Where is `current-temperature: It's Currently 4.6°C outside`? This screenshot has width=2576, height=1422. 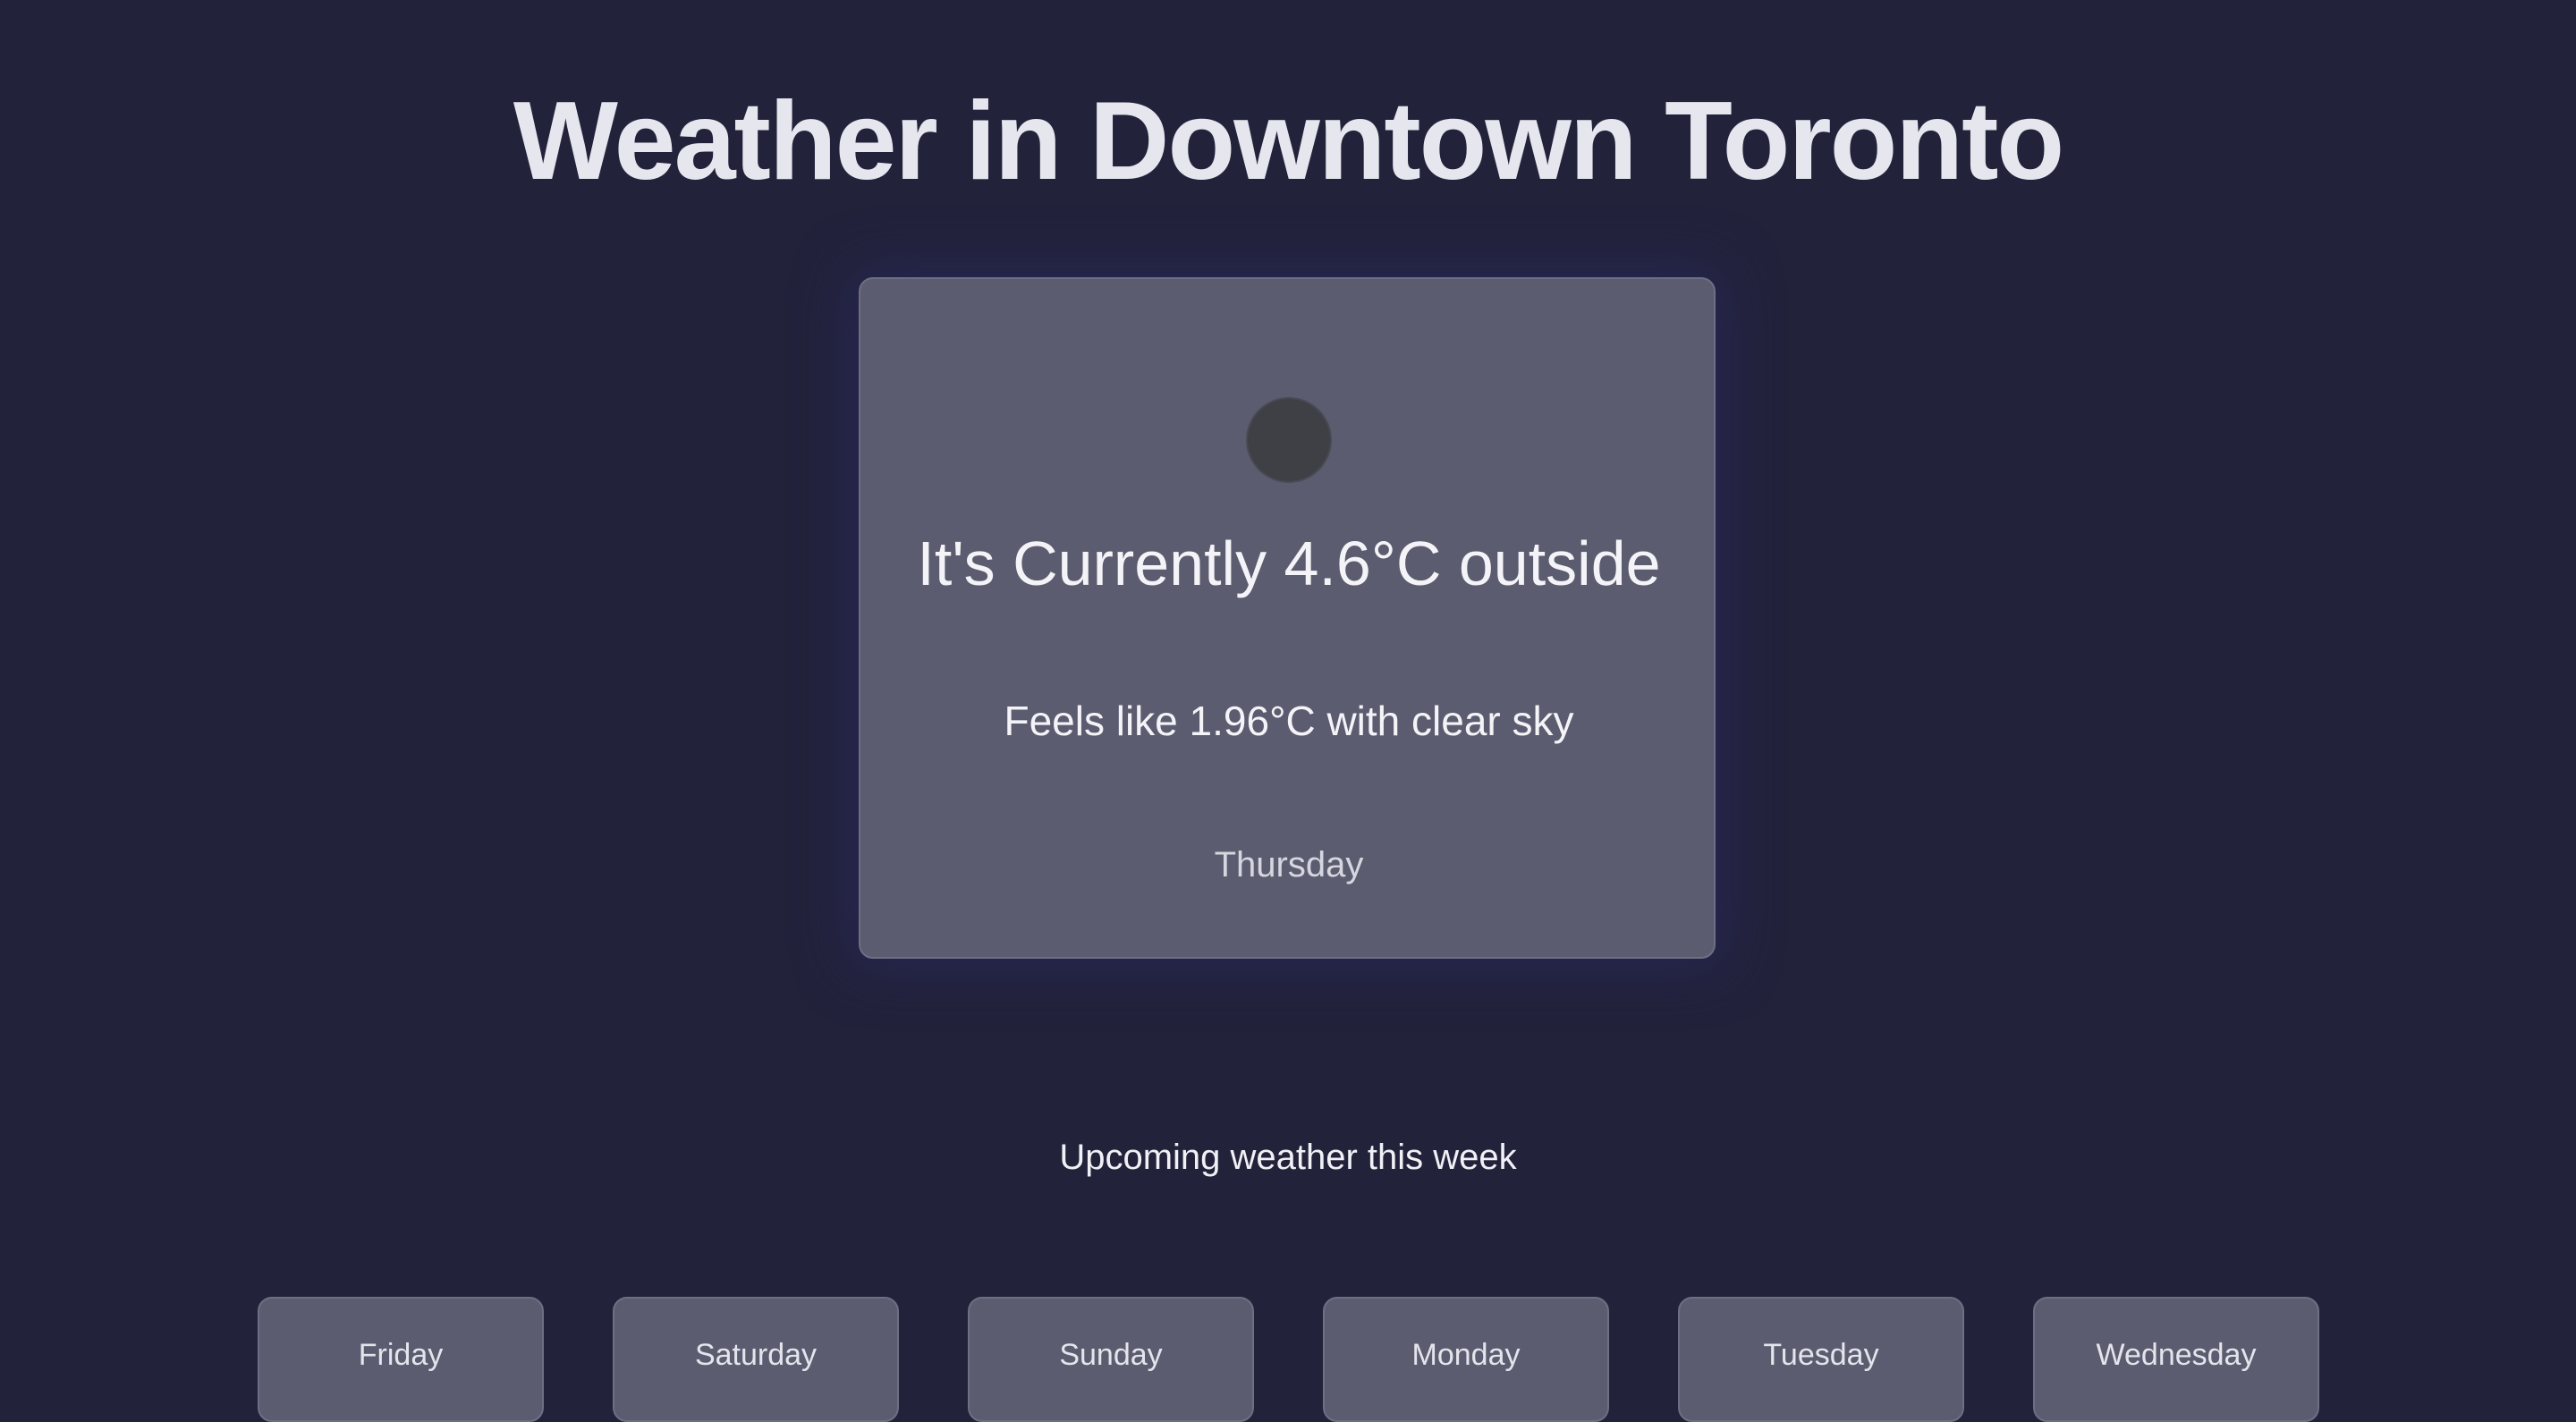 current-temperature: It's Currently 4.6°C outside is located at coordinates (1289, 563).